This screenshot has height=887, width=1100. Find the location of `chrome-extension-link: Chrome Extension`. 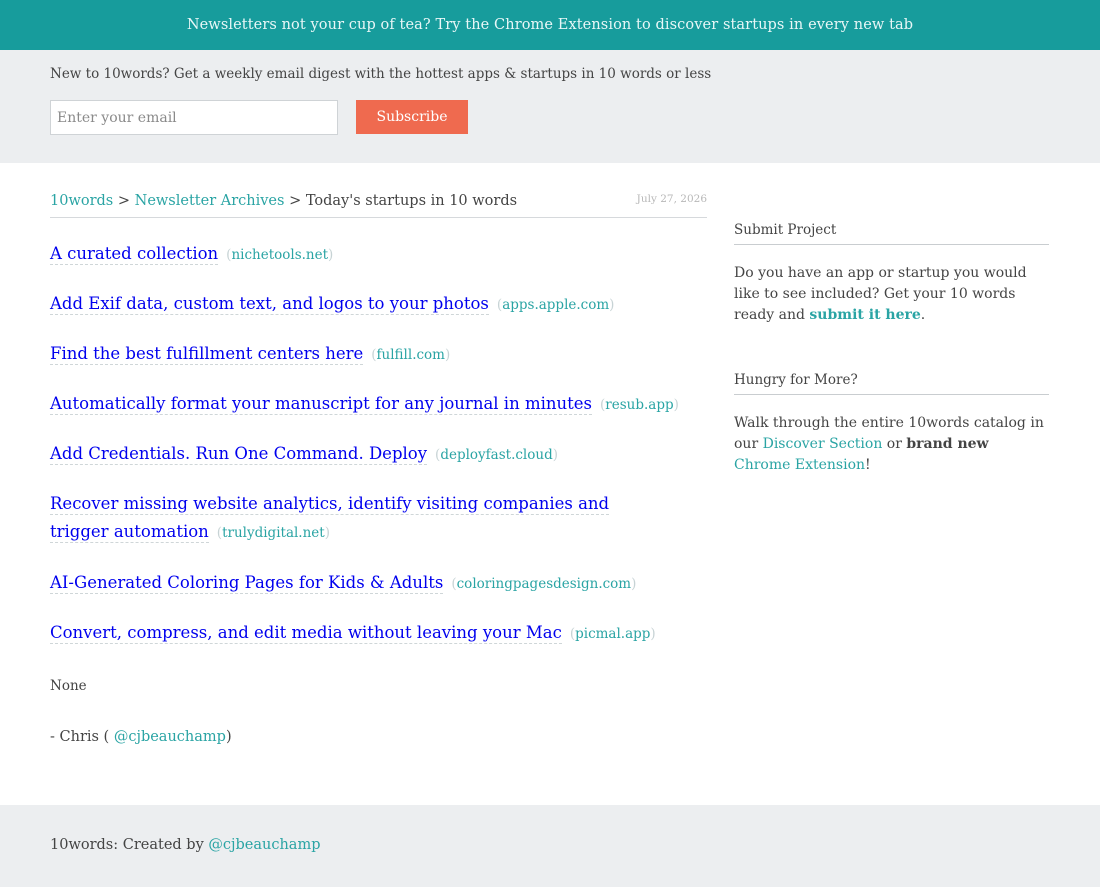

chrome-extension-link: Chrome Extension is located at coordinates (799, 465).